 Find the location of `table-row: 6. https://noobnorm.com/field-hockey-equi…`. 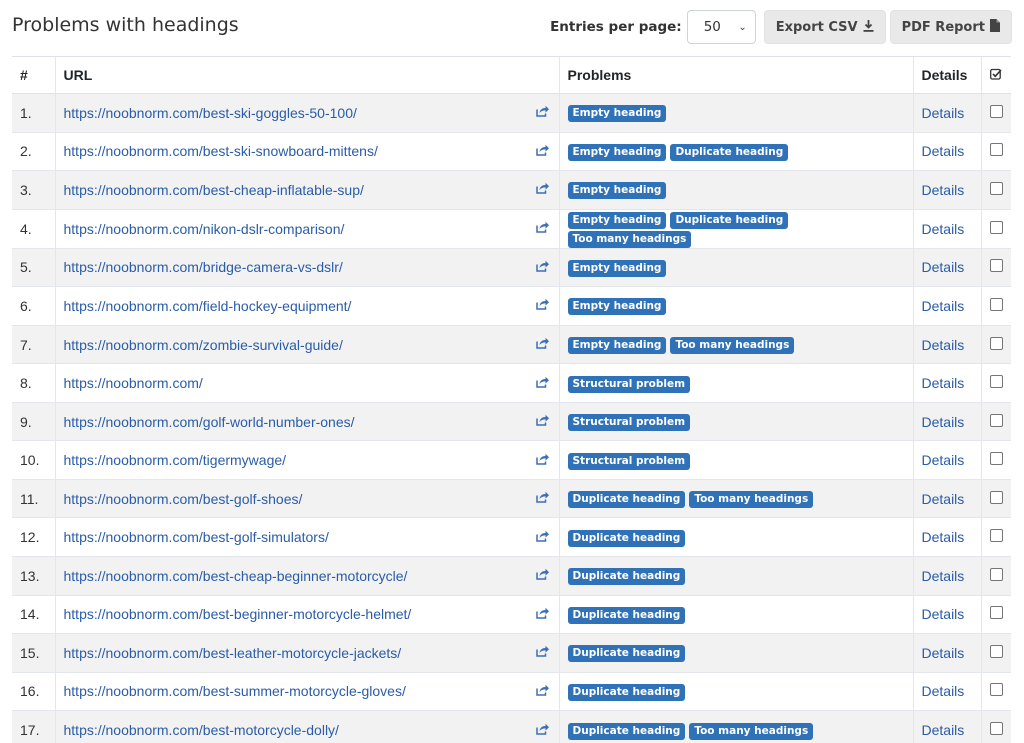

table-row: 6. https://noobnorm.com/field-hockey-equi… is located at coordinates (511, 306).